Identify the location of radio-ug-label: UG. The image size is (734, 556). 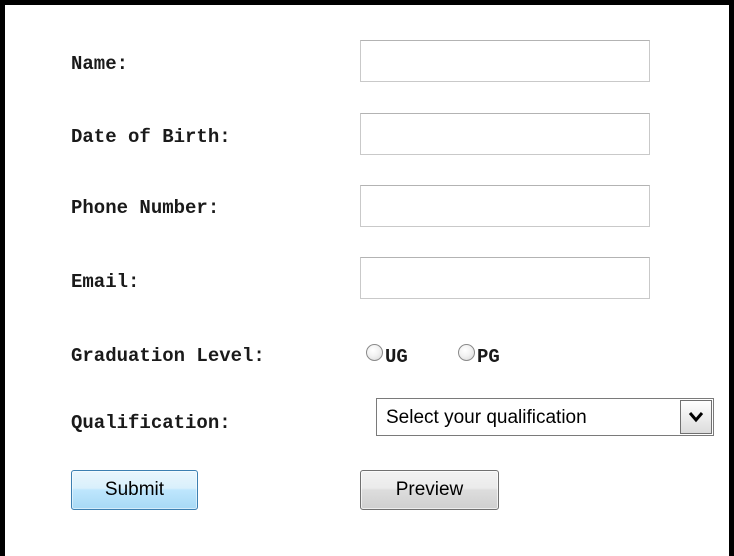
(396, 357).